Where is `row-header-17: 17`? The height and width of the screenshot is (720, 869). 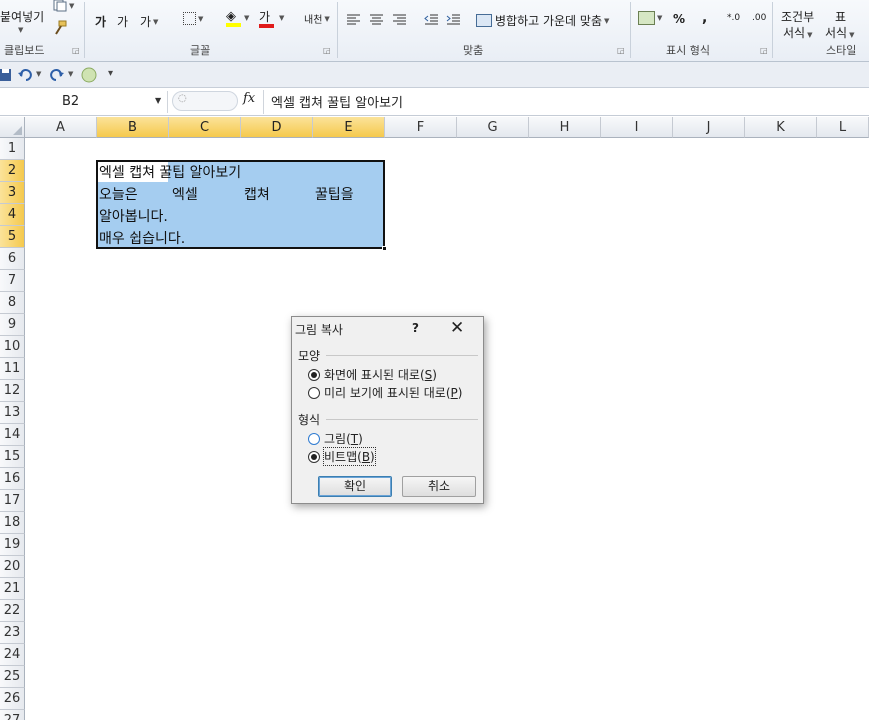 row-header-17: 17 is located at coordinates (12, 501).